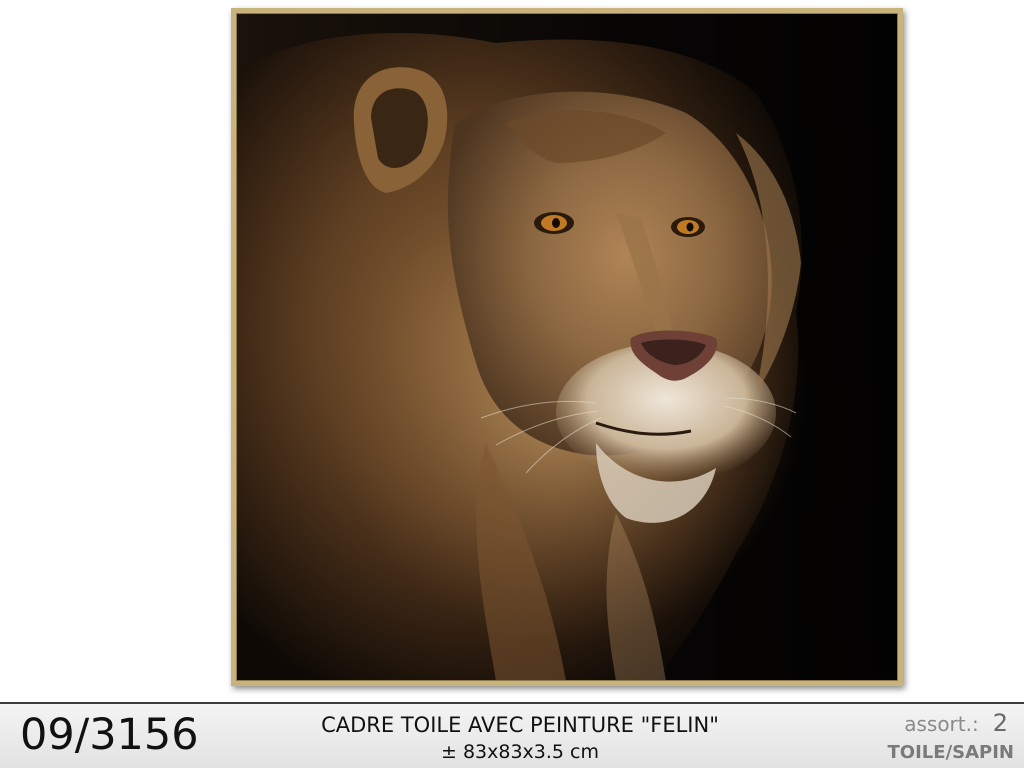 This screenshot has width=1024, height=768. Describe the element at coordinates (520, 725) in the screenshot. I see `product-title: CADRE TOILE AVEC PEINTURE "FELIN"` at that location.